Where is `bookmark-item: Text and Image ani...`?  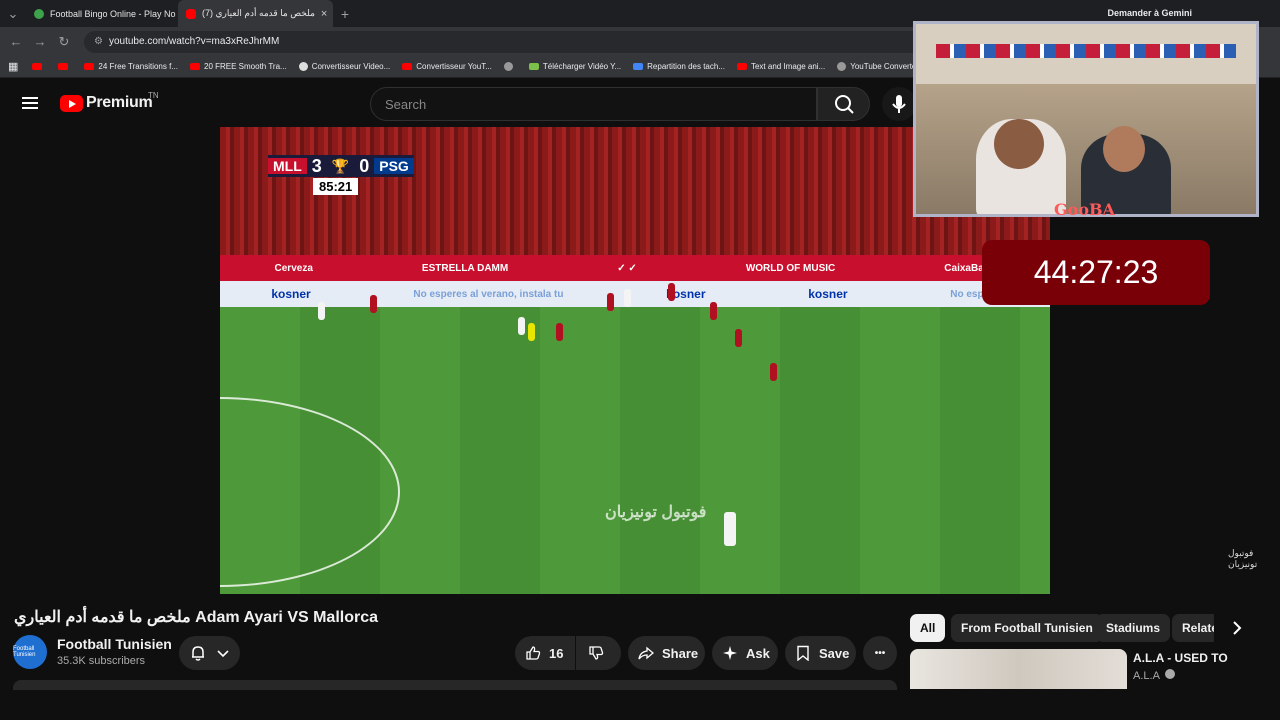
bookmark-item: Text and Image ani... is located at coordinates (780, 66).